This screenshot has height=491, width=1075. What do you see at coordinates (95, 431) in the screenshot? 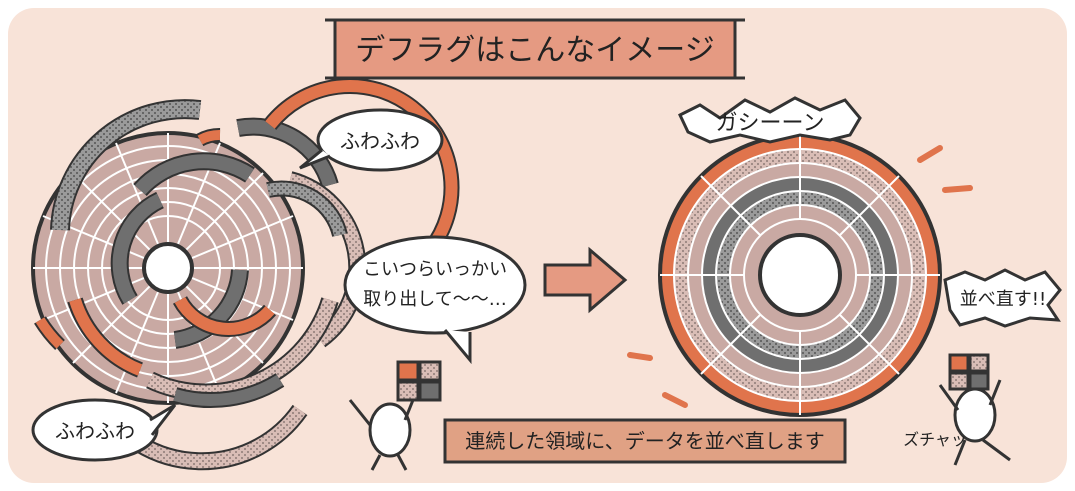
I see `bubble-text-fuwa-bottom: ふわふわ` at bounding box center [95, 431].